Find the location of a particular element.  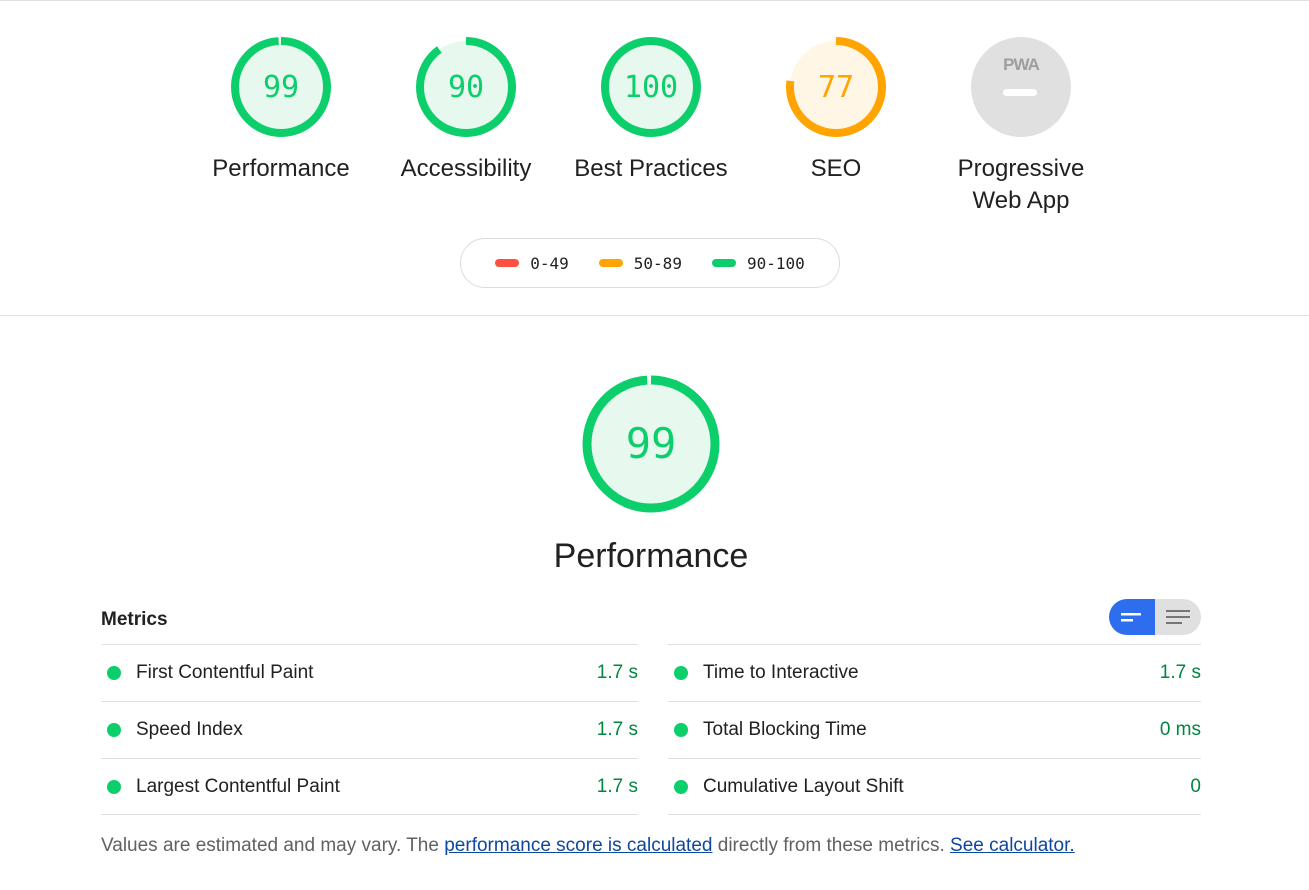

metric-name: Largest Contentful Paint is located at coordinates (238, 786).